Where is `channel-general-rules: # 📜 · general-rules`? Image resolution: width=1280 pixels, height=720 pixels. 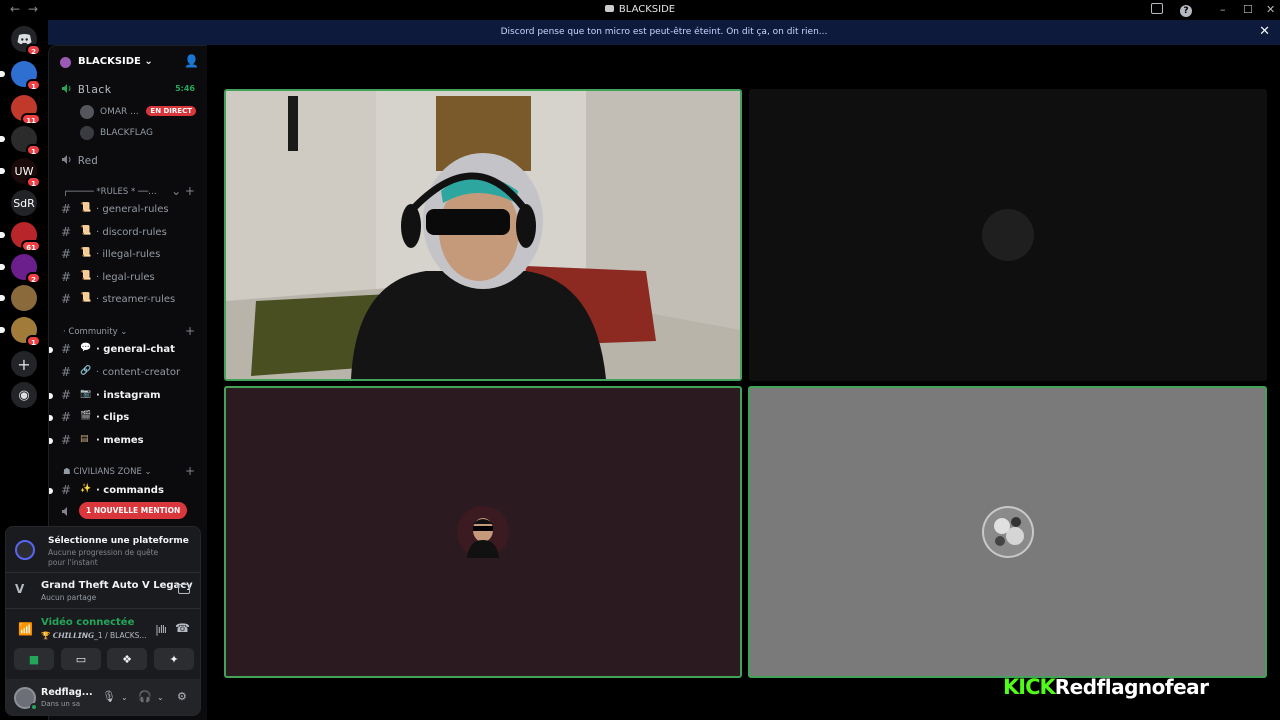 channel-general-rules: # 📜 · general-rules is located at coordinates (128, 210).